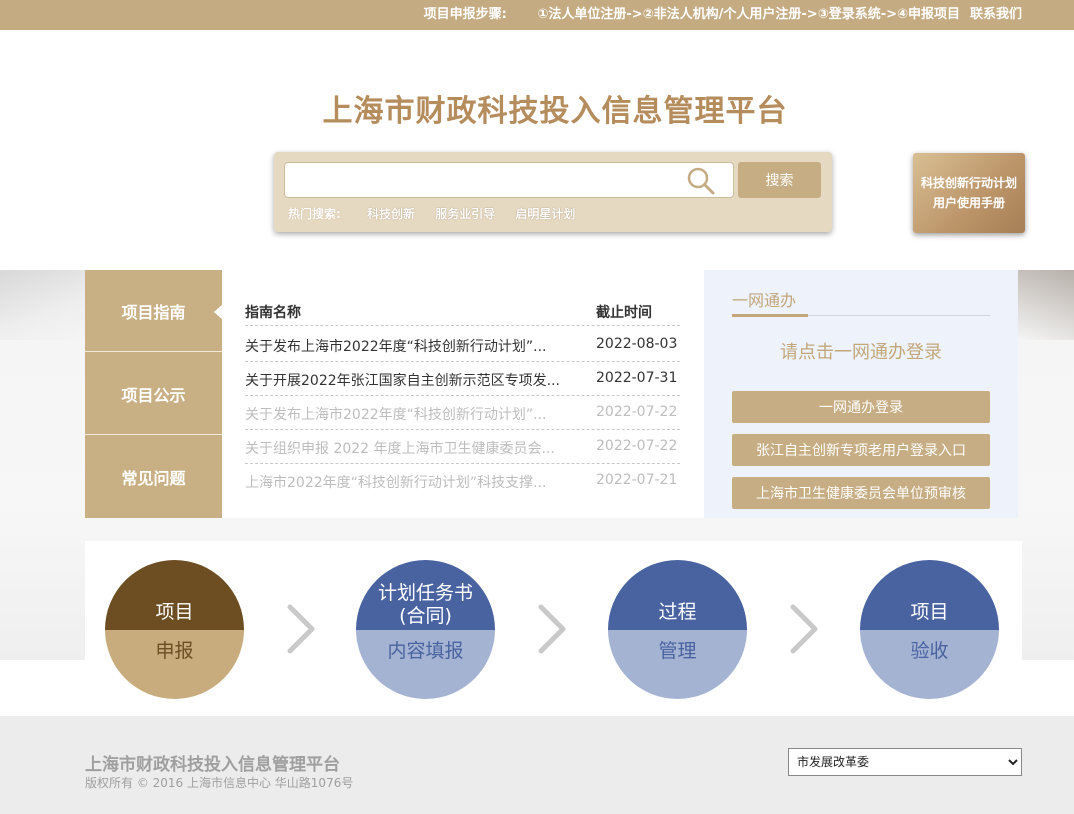 The height and width of the screenshot is (814, 1074). I want to click on tab-project-announcement: 项目公示, so click(153, 394).